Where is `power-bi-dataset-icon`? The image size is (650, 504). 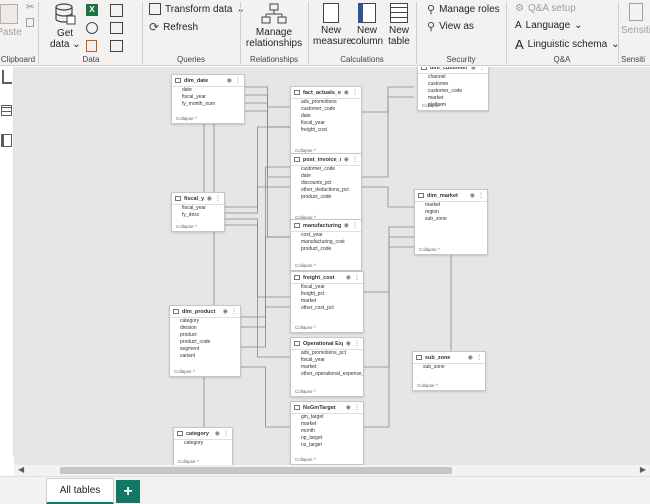 power-bi-dataset-icon is located at coordinates (116, 10).